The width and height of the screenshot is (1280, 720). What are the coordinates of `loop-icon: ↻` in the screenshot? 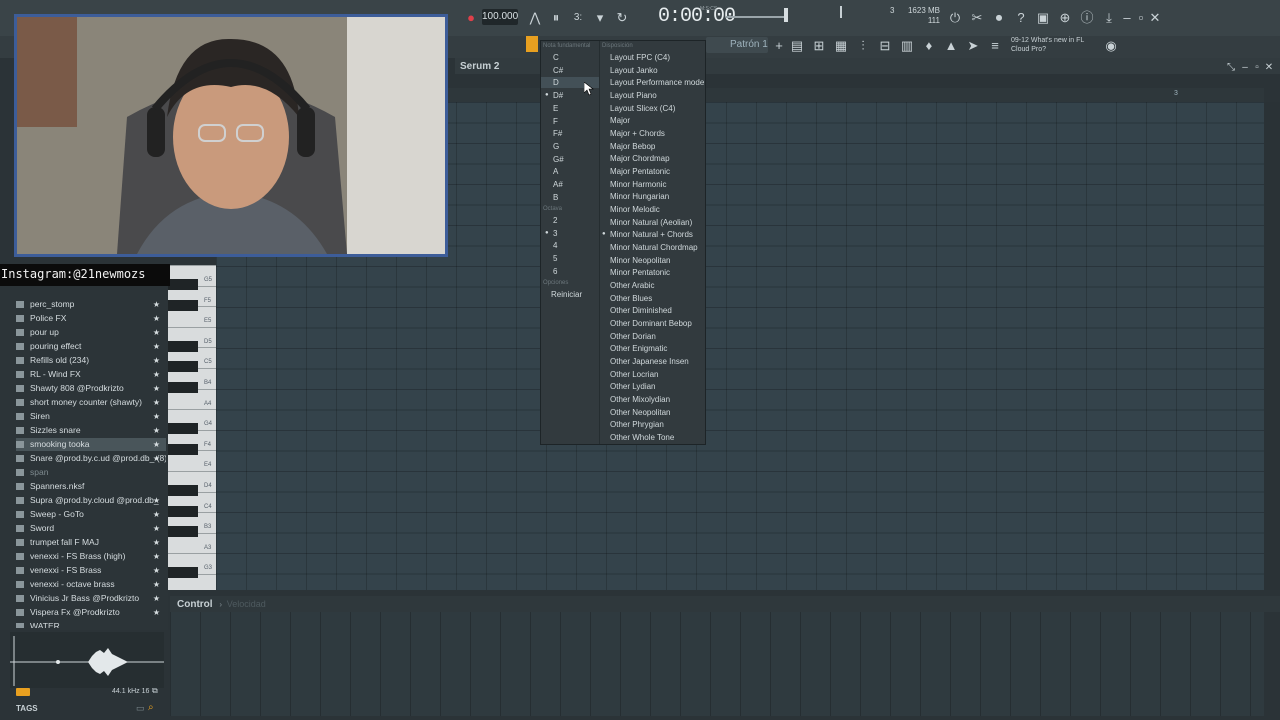 It's located at (622, 18).